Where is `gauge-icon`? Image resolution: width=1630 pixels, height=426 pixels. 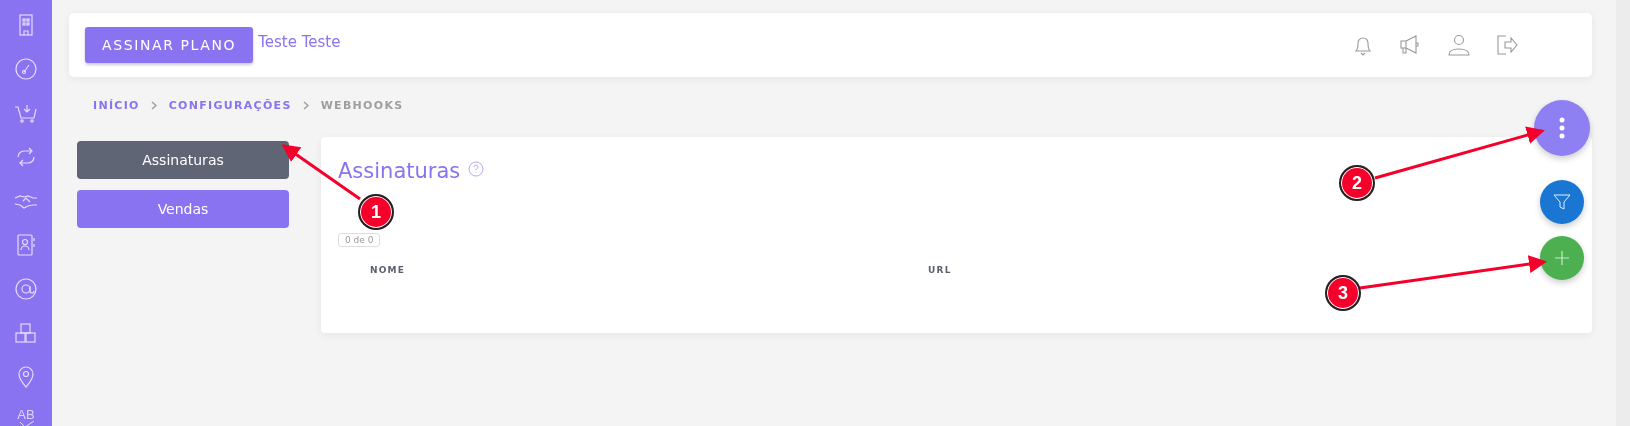
gauge-icon is located at coordinates (26, 69).